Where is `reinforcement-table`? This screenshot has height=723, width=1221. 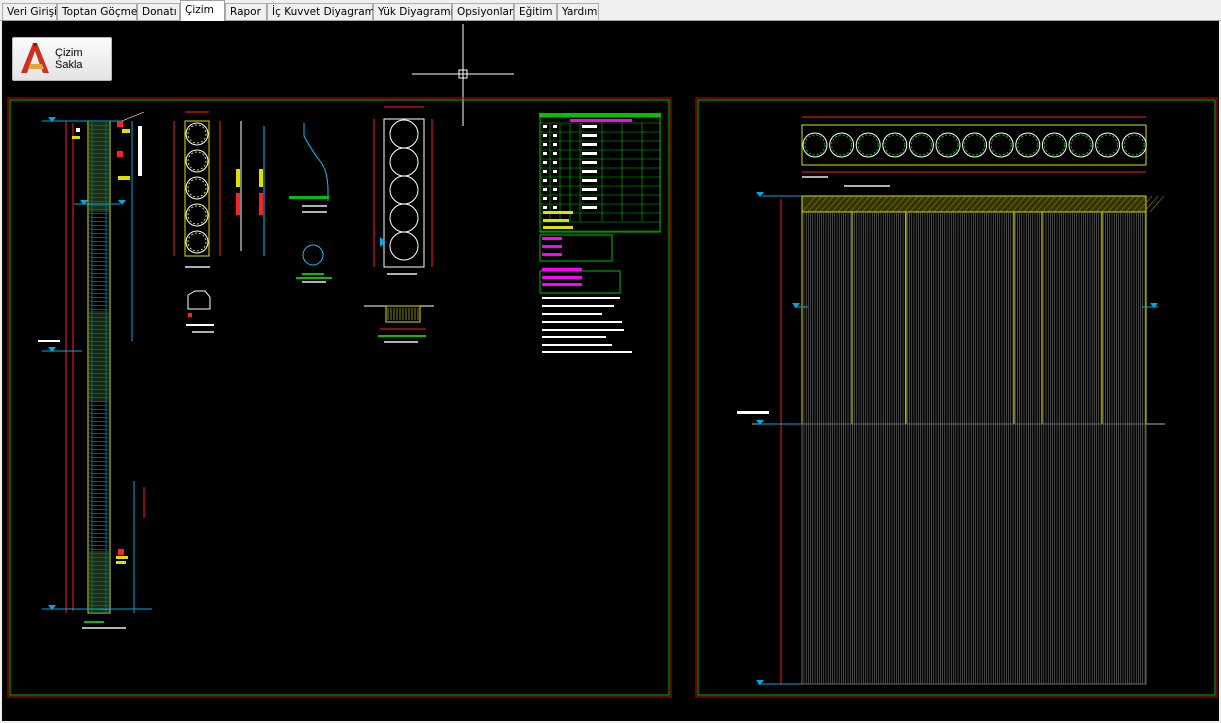
reinforcement-table is located at coordinates (600, 233).